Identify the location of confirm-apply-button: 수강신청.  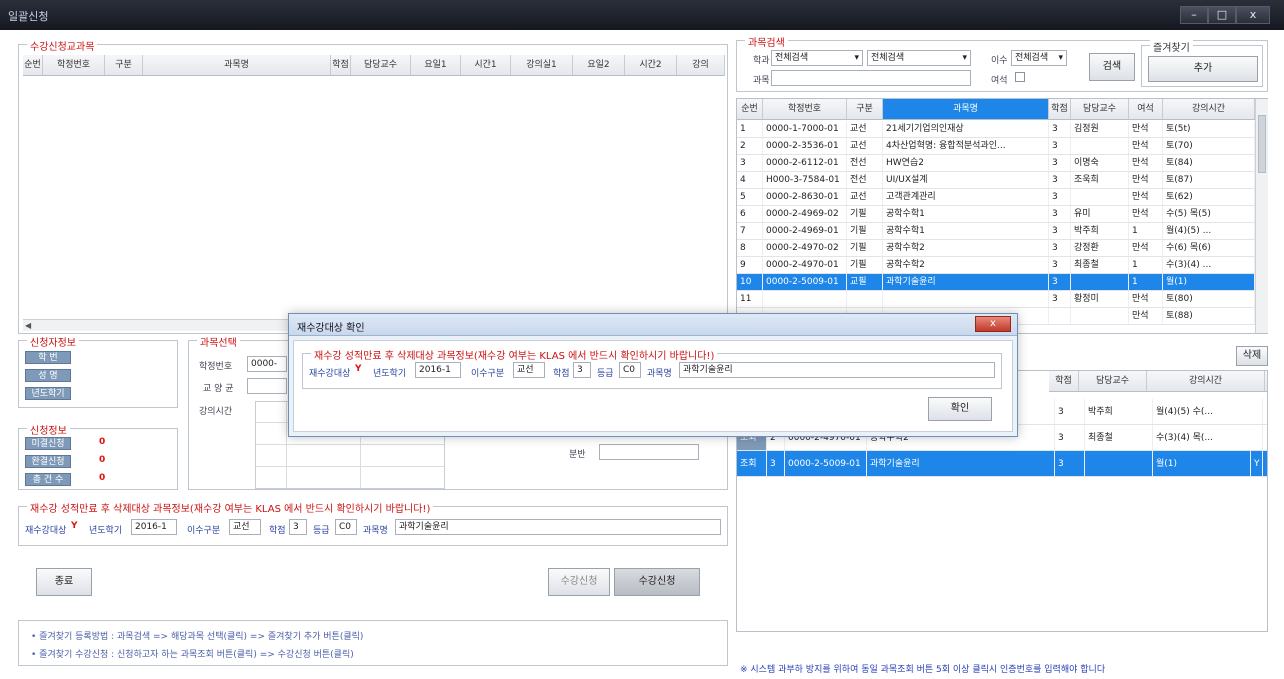
(579, 582).